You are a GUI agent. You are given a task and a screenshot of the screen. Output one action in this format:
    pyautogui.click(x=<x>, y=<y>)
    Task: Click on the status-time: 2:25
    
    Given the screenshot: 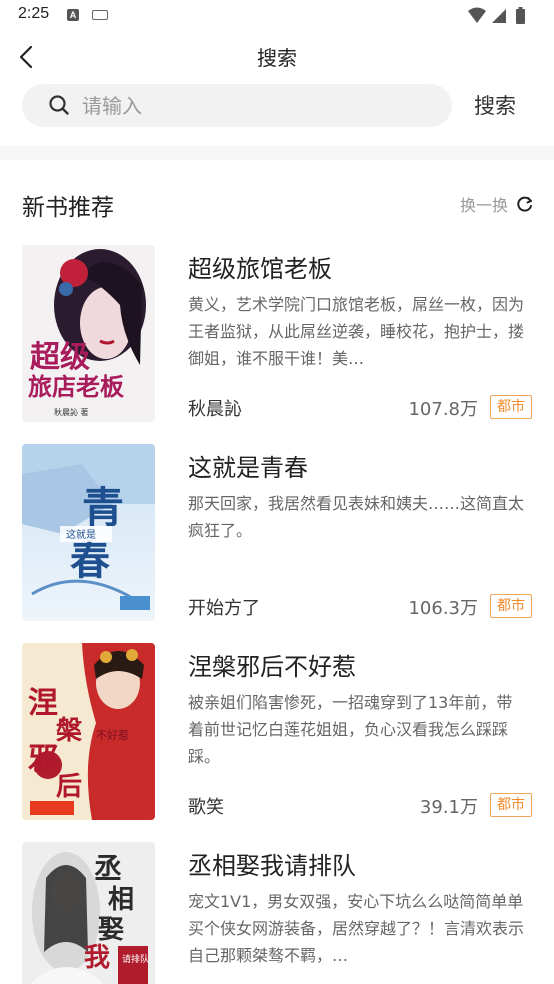 What is the action you would take?
    pyautogui.click(x=34, y=13)
    